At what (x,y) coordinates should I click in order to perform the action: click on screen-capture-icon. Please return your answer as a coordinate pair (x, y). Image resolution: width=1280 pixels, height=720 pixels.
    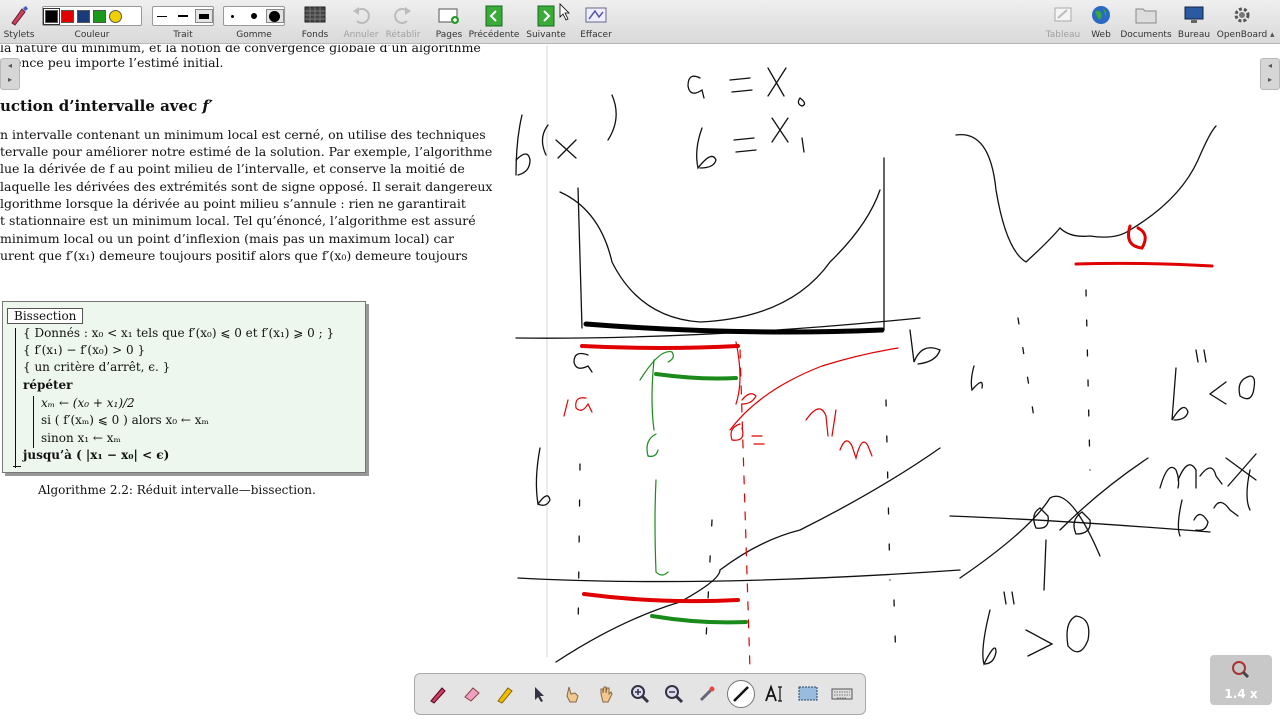
    Looking at the image, I should click on (808, 693).